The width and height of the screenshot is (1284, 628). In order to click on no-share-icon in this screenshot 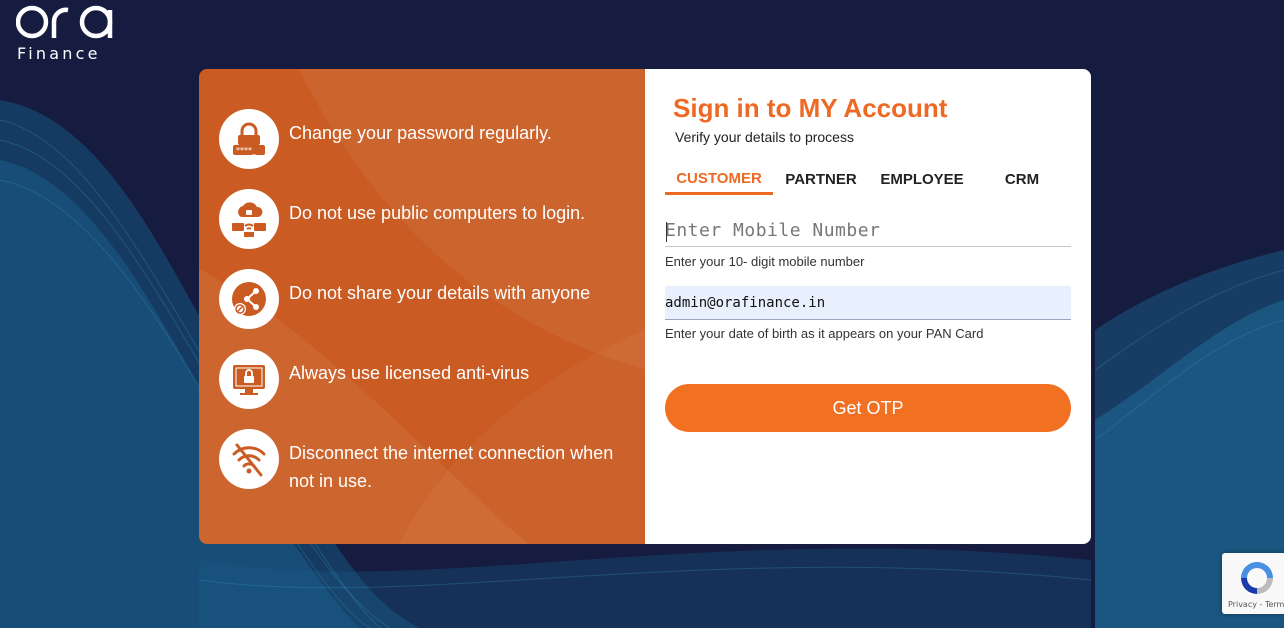, I will do `click(249, 299)`.